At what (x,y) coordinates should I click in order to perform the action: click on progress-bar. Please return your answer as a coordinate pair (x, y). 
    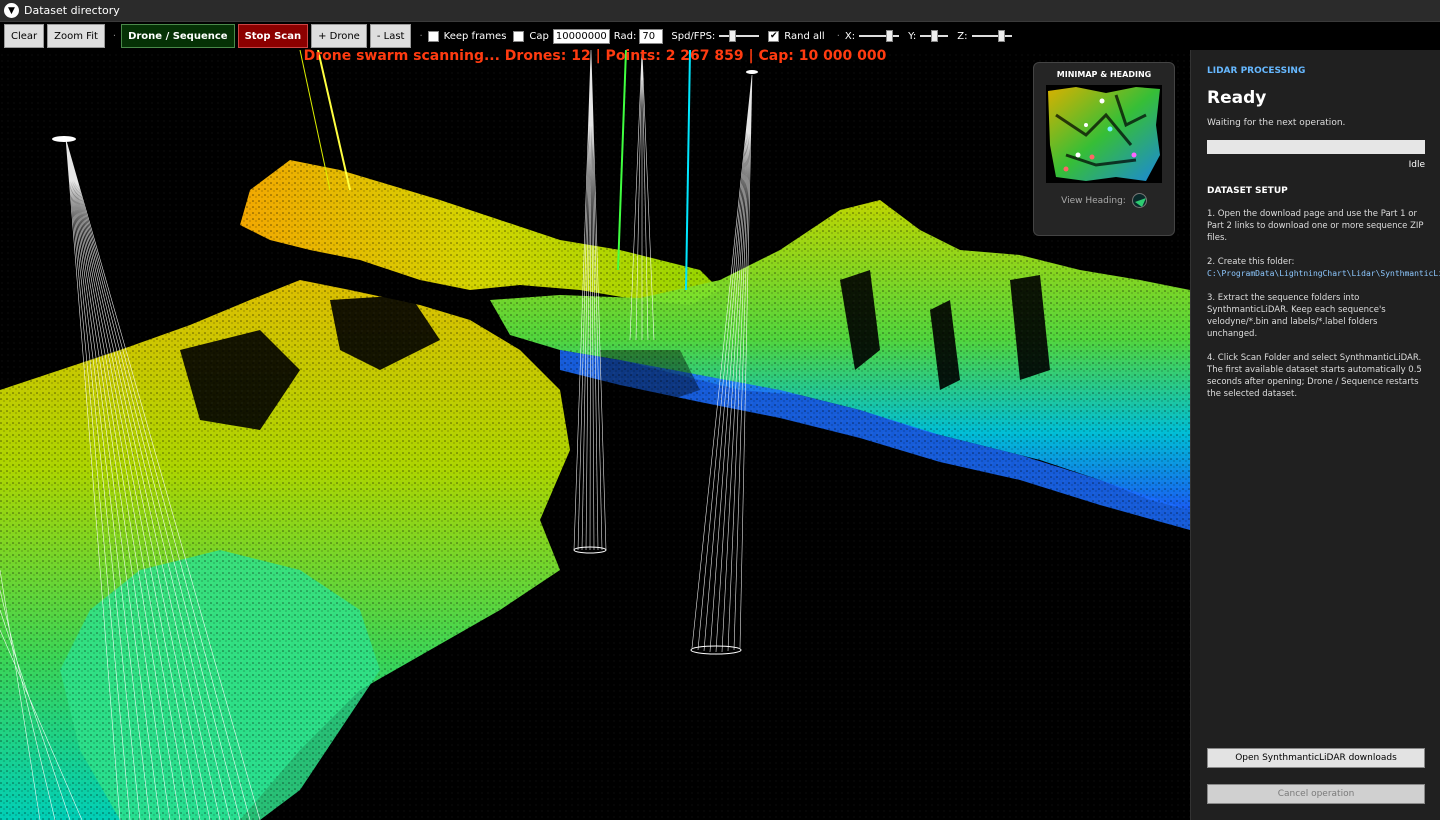
    Looking at the image, I should click on (1316, 147).